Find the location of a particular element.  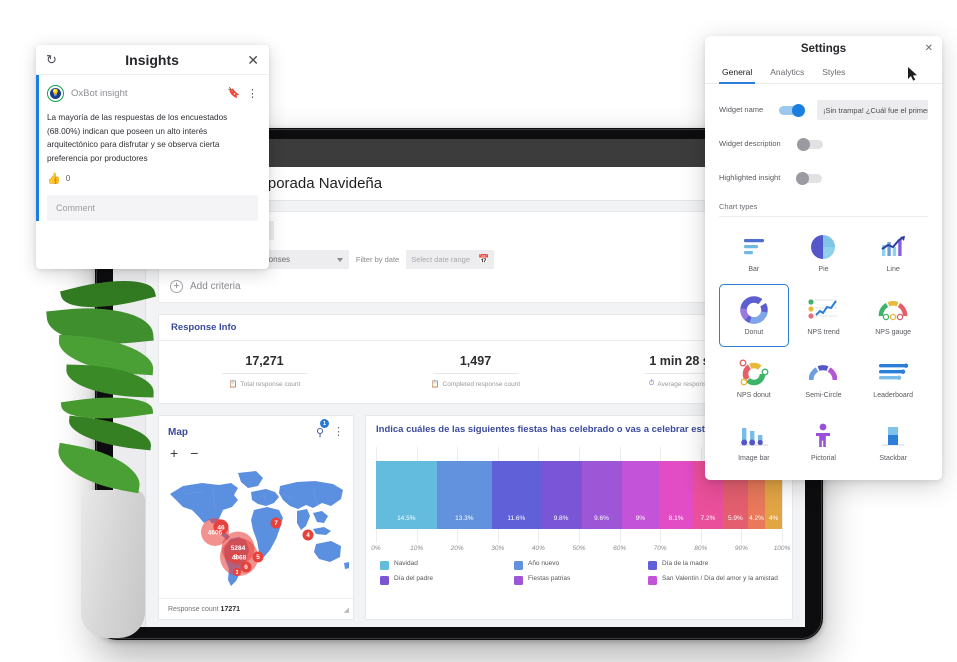

bar-segment: 8.1% is located at coordinates (676, 495).